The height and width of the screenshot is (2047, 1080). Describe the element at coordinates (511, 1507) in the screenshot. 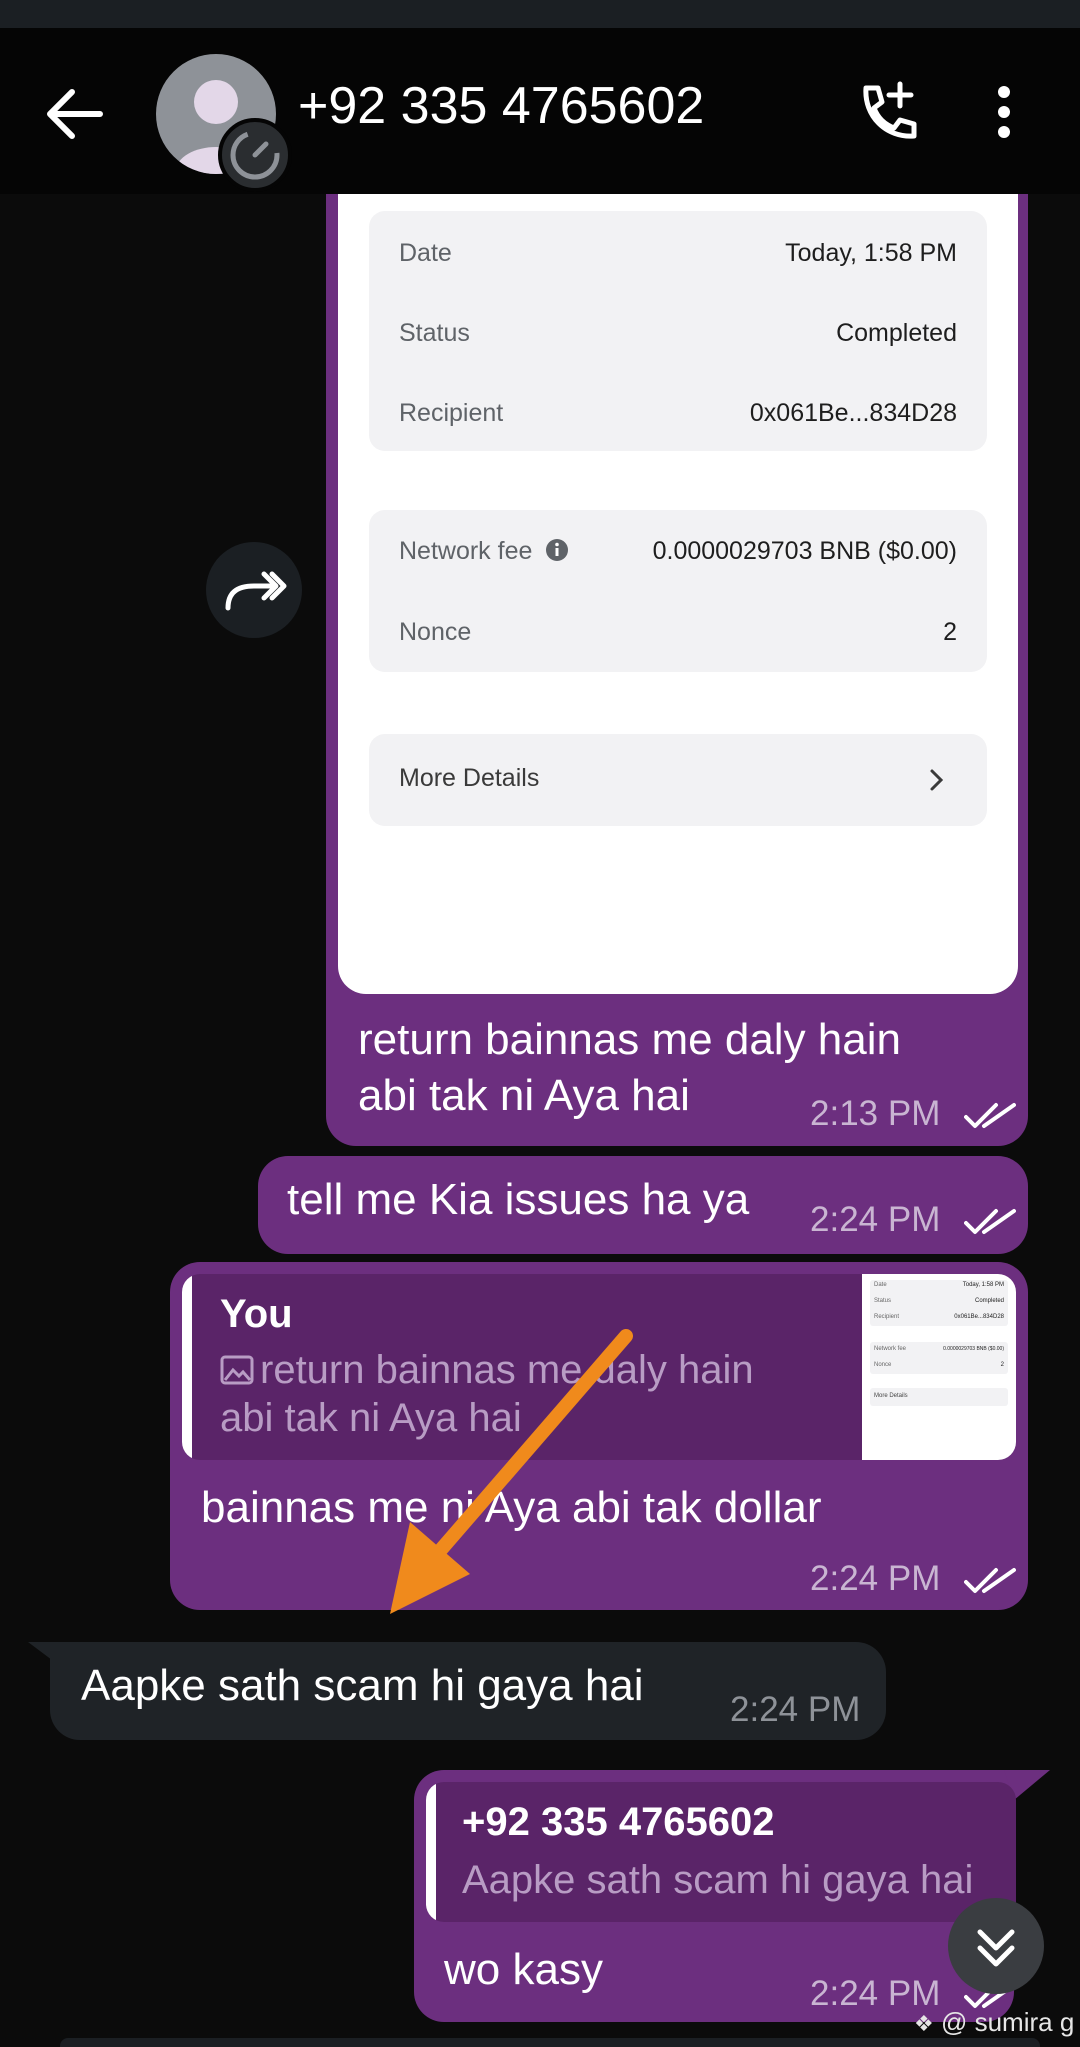

I see `message-text: bainnas me ni Aya abi tak dollar` at that location.